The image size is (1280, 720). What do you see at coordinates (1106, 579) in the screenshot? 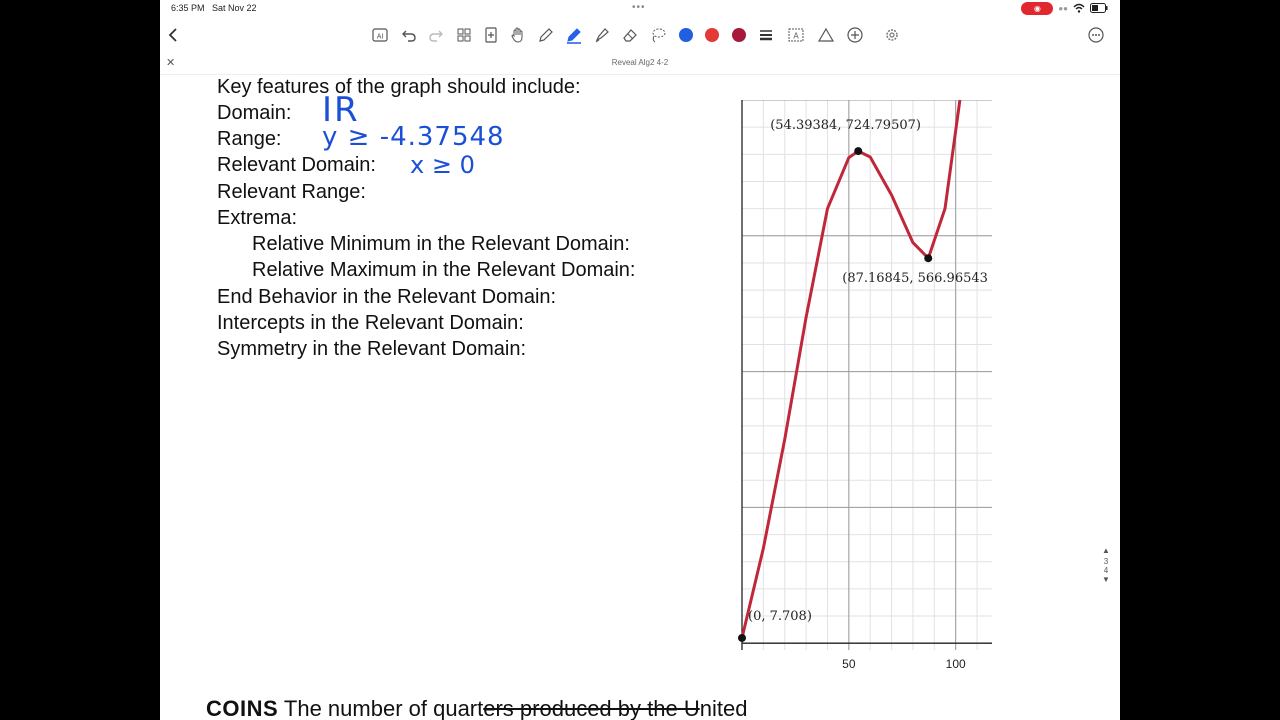
I see `page-down-icon: ▼` at bounding box center [1106, 579].